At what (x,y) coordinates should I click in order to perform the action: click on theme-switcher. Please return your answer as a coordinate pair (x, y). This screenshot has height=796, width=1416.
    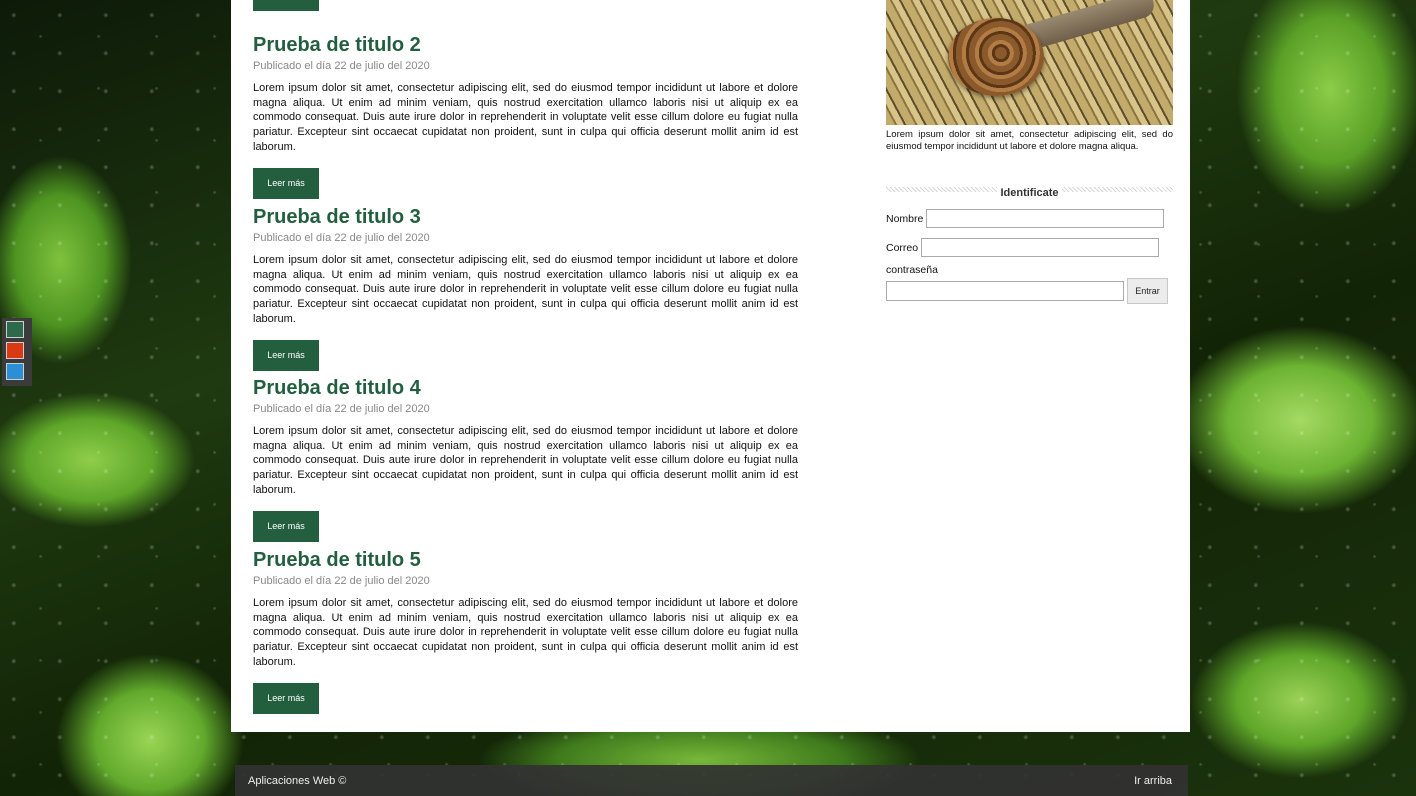
    Looking at the image, I should click on (17, 352).